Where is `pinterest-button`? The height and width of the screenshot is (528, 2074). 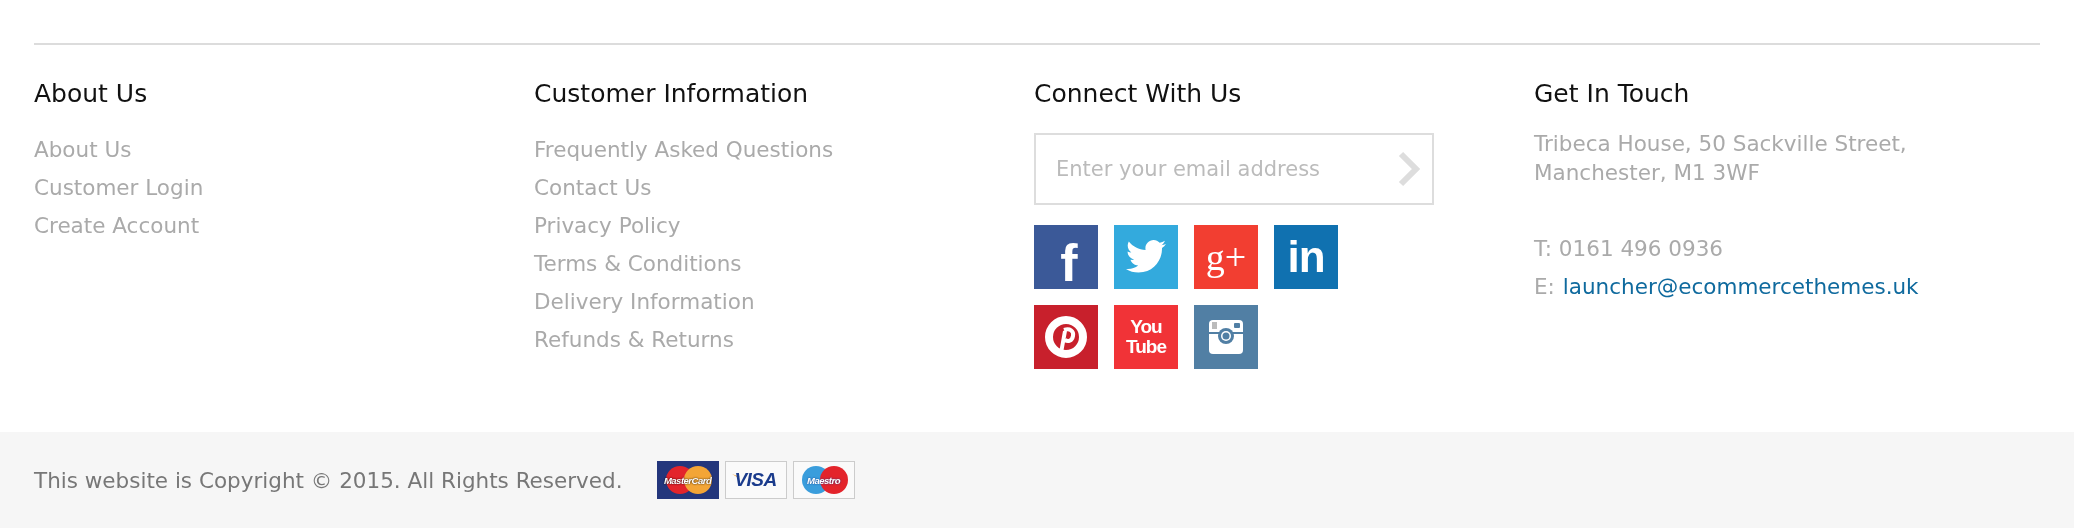
pinterest-button is located at coordinates (1066, 337).